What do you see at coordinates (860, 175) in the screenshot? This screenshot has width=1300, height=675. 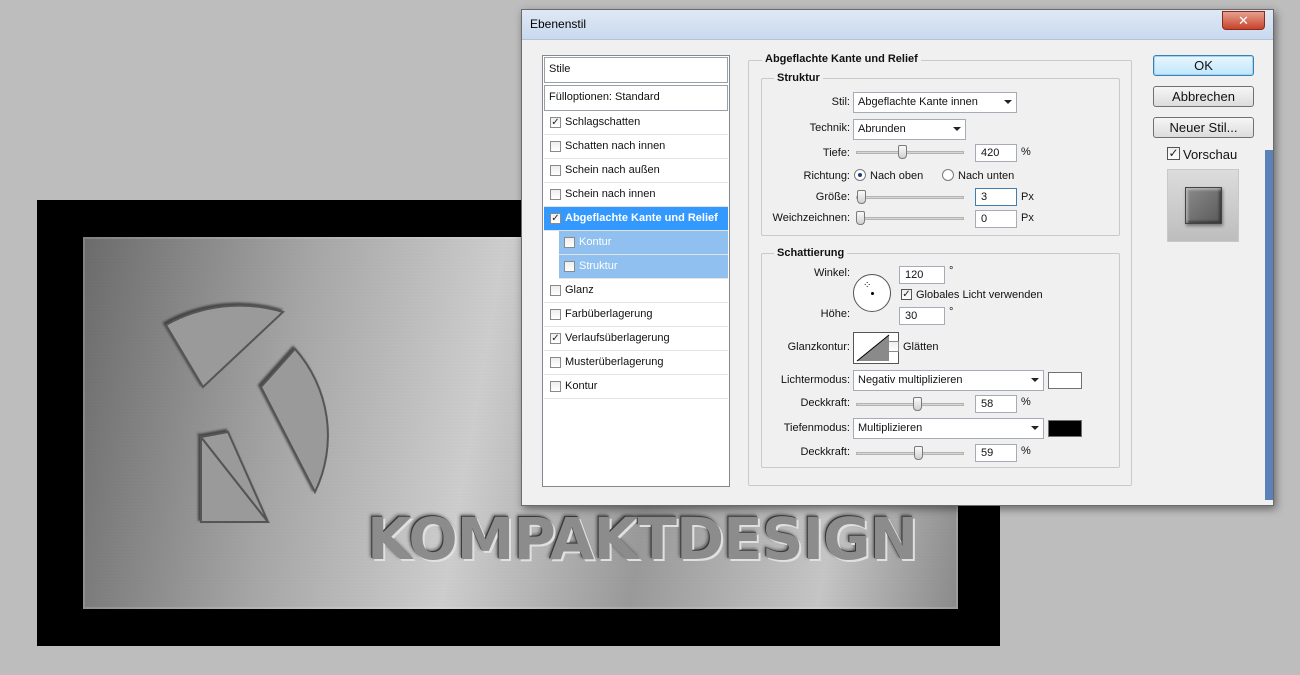 I see `direction-up-radio` at bounding box center [860, 175].